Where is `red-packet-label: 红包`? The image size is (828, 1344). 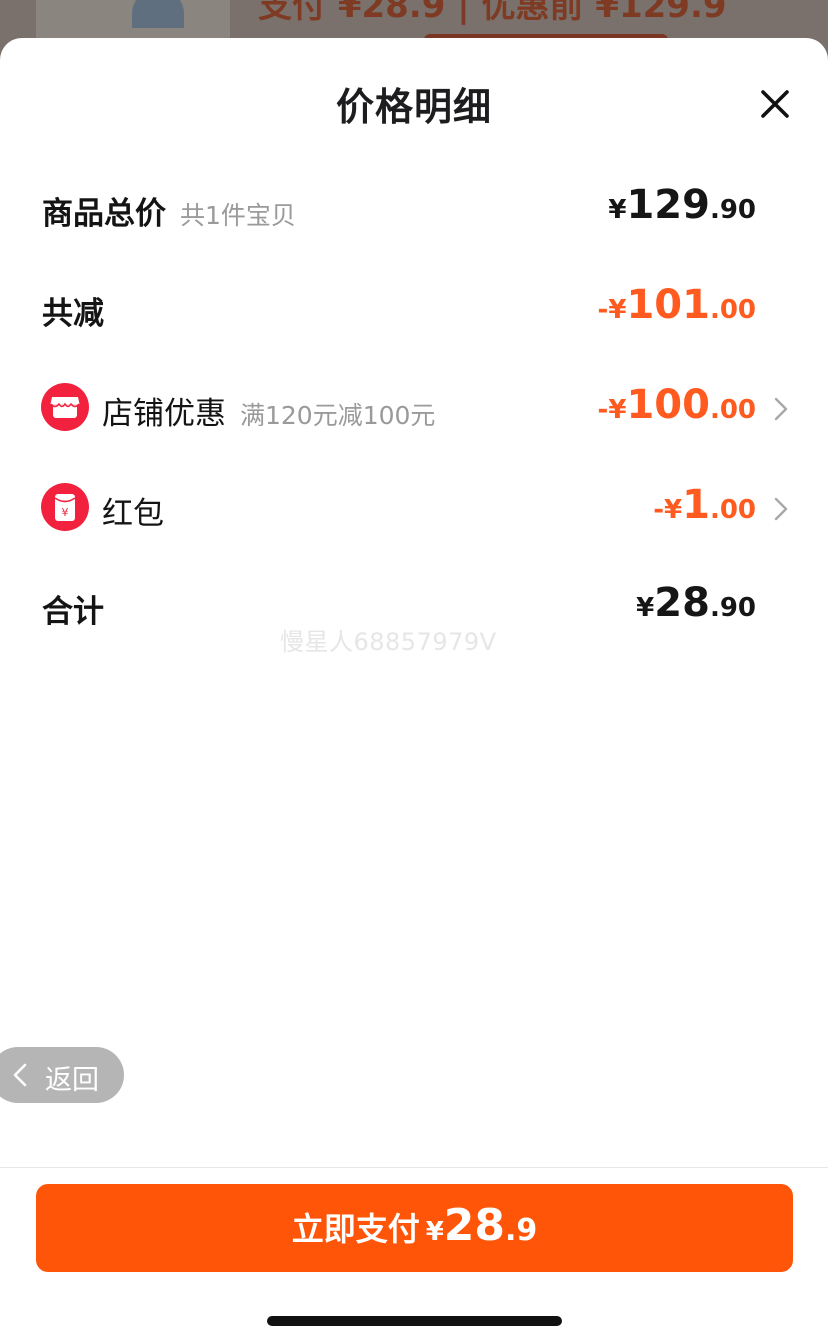 red-packet-label: 红包 is located at coordinates (133, 514).